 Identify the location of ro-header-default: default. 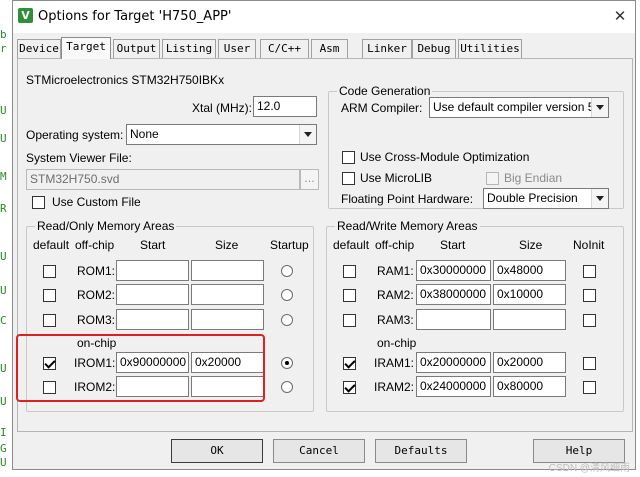
(51, 245).